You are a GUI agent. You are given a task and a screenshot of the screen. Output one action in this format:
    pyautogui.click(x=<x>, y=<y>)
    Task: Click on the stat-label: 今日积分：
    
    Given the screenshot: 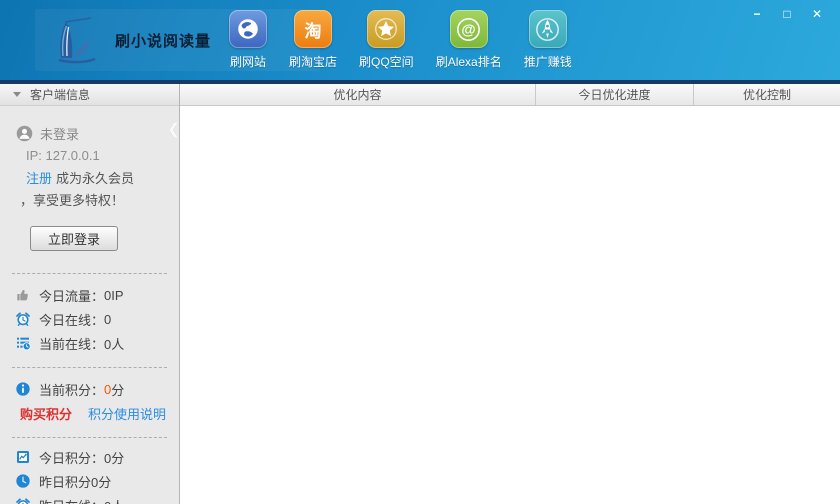 What is the action you would take?
    pyautogui.click(x=72, y=458)
    